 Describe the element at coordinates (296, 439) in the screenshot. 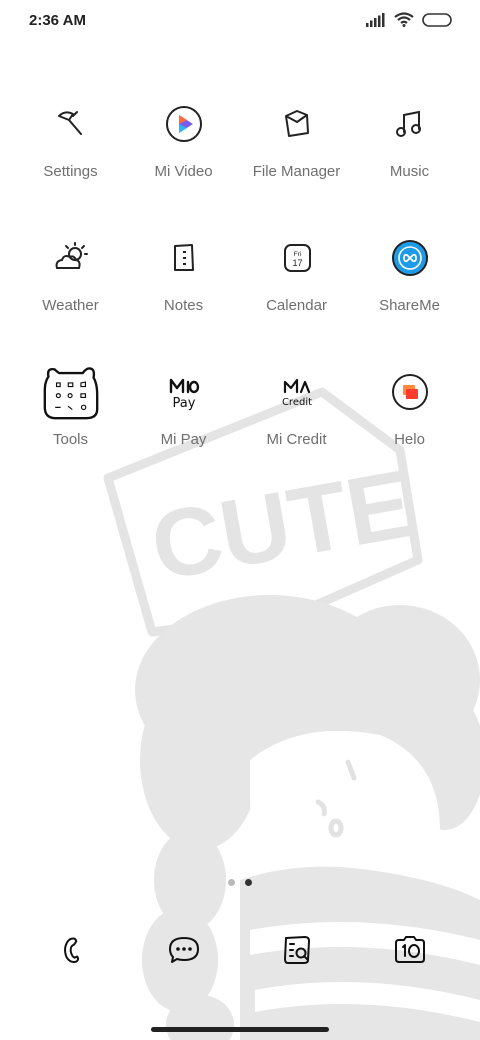

I see `app-label: Mi Credit` at that location.